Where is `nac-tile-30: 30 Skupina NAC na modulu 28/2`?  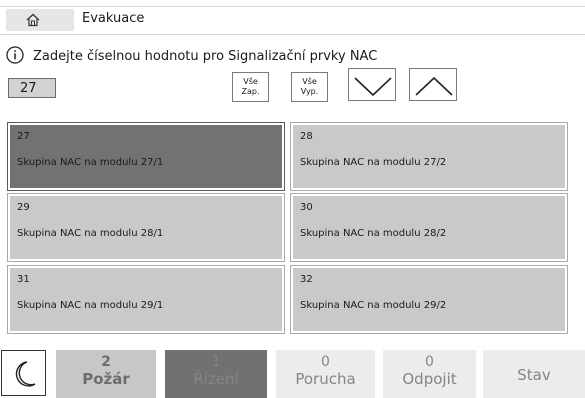
nac-tile-30: 30 Skupina NAC na modulu 28/2 is located at coordinates (429, 227).